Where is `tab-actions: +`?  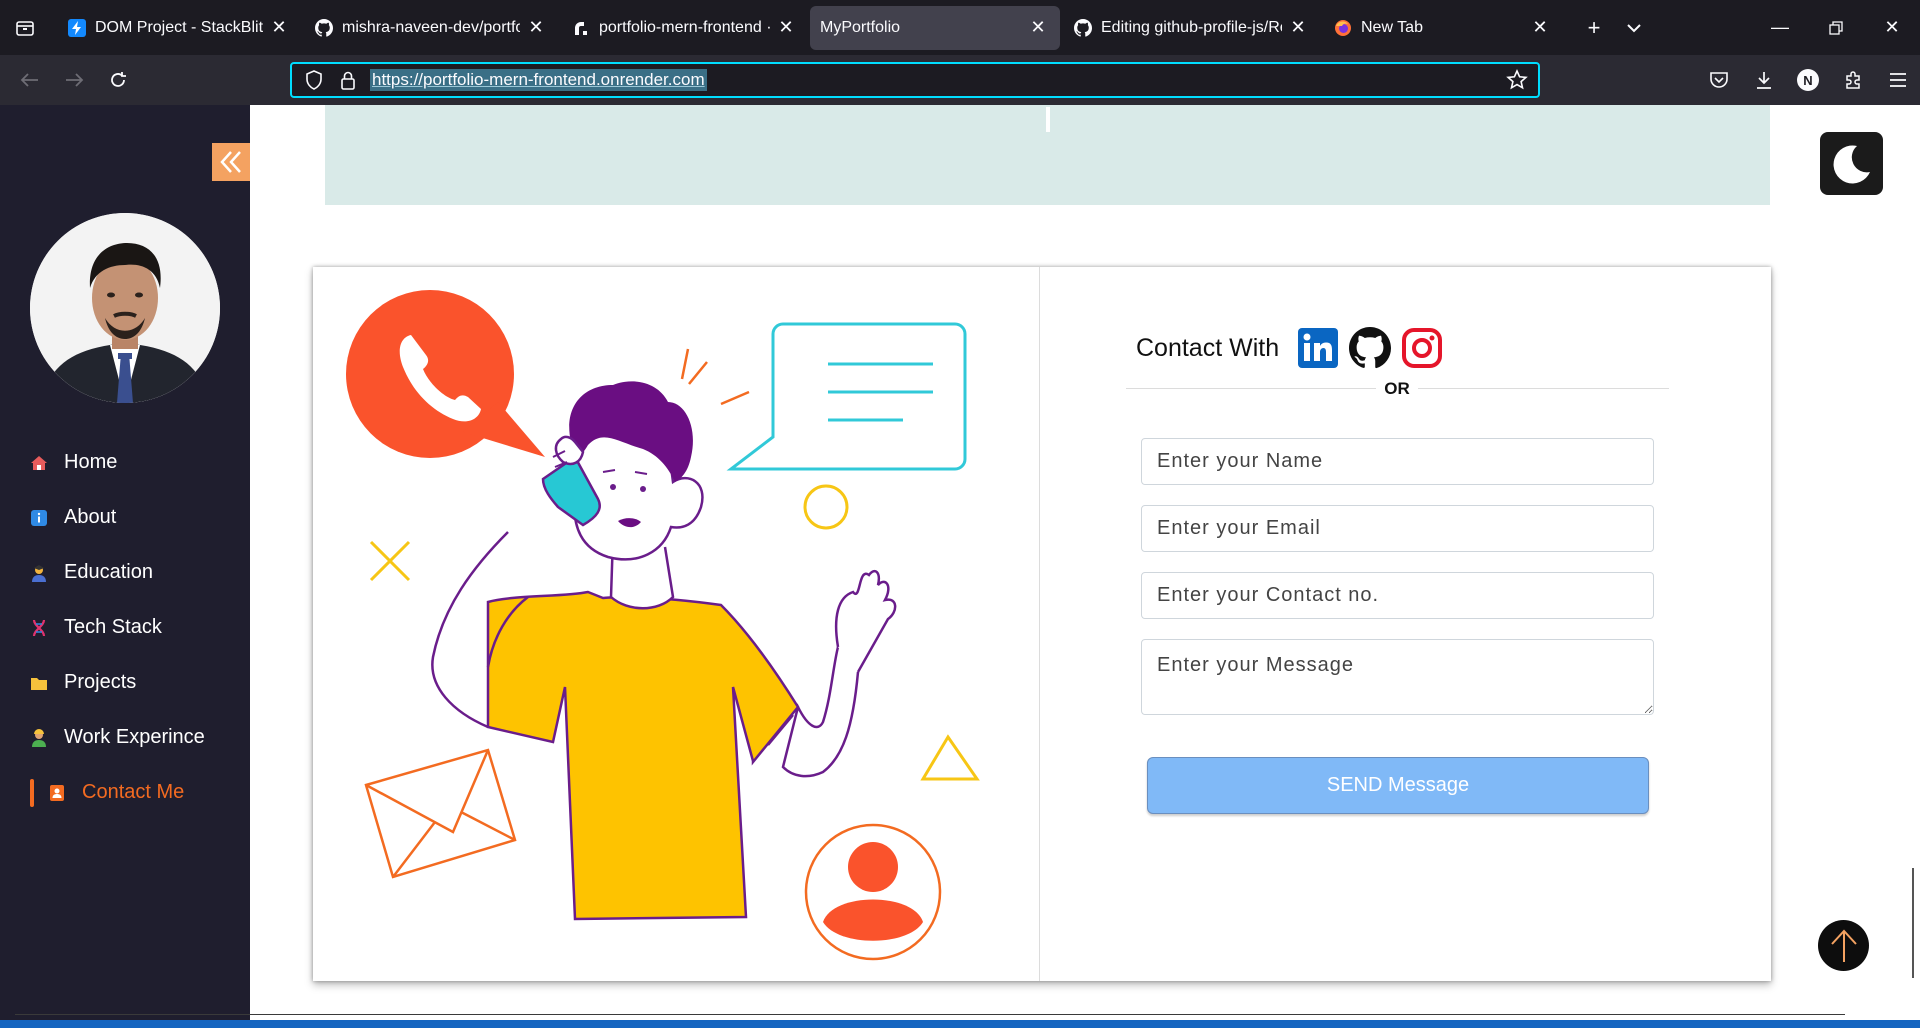
tab-actions: + is located at coordinates (1614, 28).